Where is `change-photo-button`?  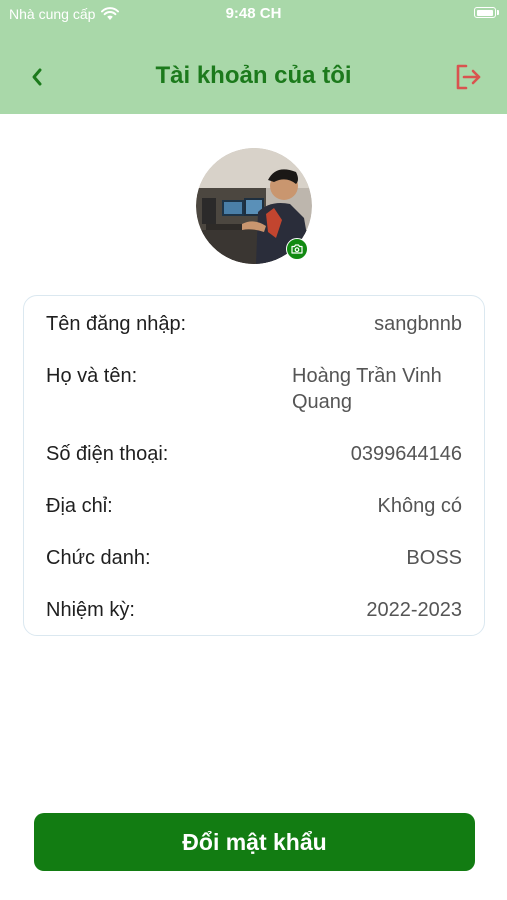
change-photo-button is located at coordinates (297, 249).